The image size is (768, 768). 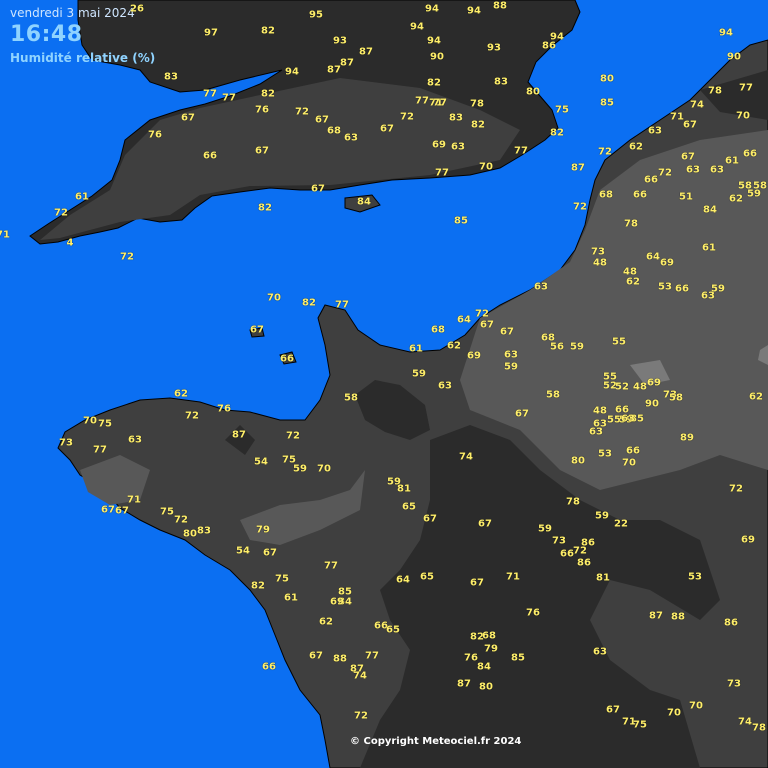 I want to click on great-britain-mid-zone, so click(x=280, y=159).